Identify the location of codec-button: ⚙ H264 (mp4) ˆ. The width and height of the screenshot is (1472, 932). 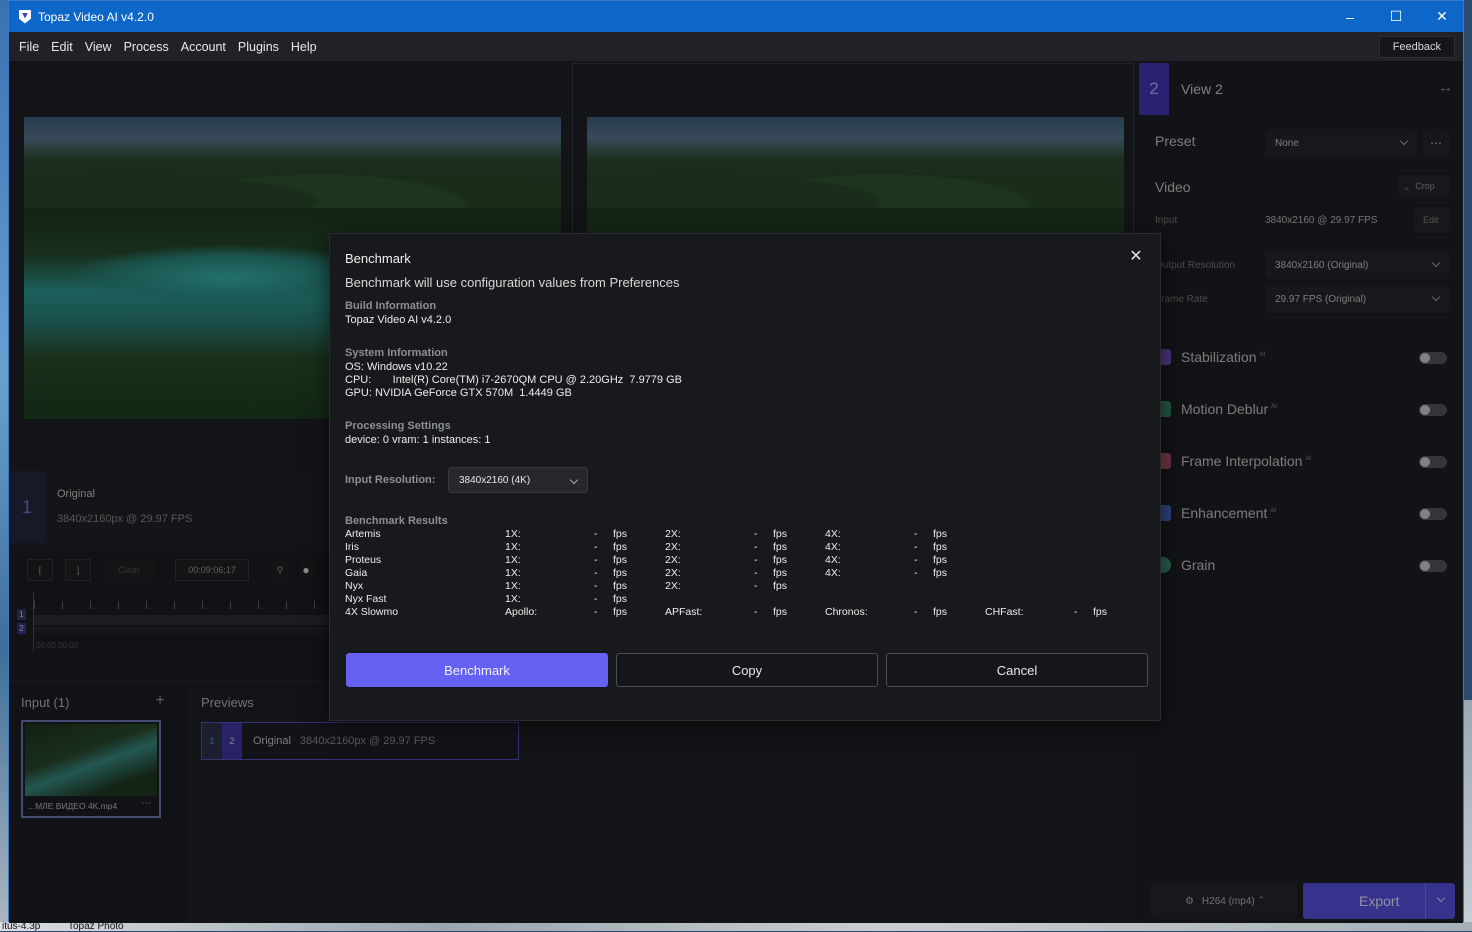
(1224, 901).